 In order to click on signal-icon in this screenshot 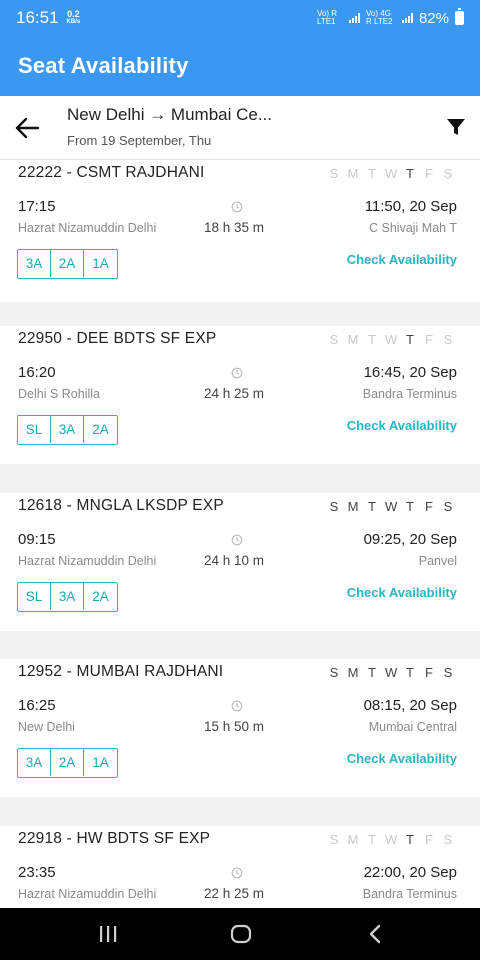, I will do `click(407, 18)`.